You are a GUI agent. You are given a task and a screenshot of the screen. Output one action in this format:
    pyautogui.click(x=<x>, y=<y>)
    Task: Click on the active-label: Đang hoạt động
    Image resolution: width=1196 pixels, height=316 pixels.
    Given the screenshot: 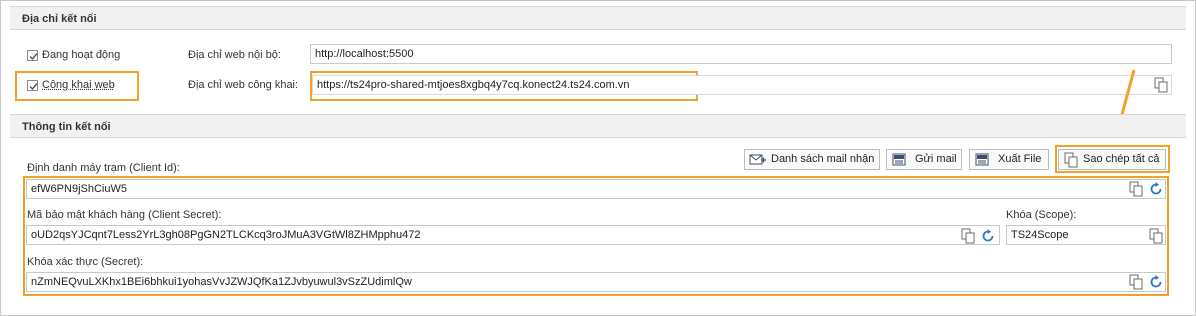 What is the action you would take?
    pyautogui.click(x=81, y=55)
    